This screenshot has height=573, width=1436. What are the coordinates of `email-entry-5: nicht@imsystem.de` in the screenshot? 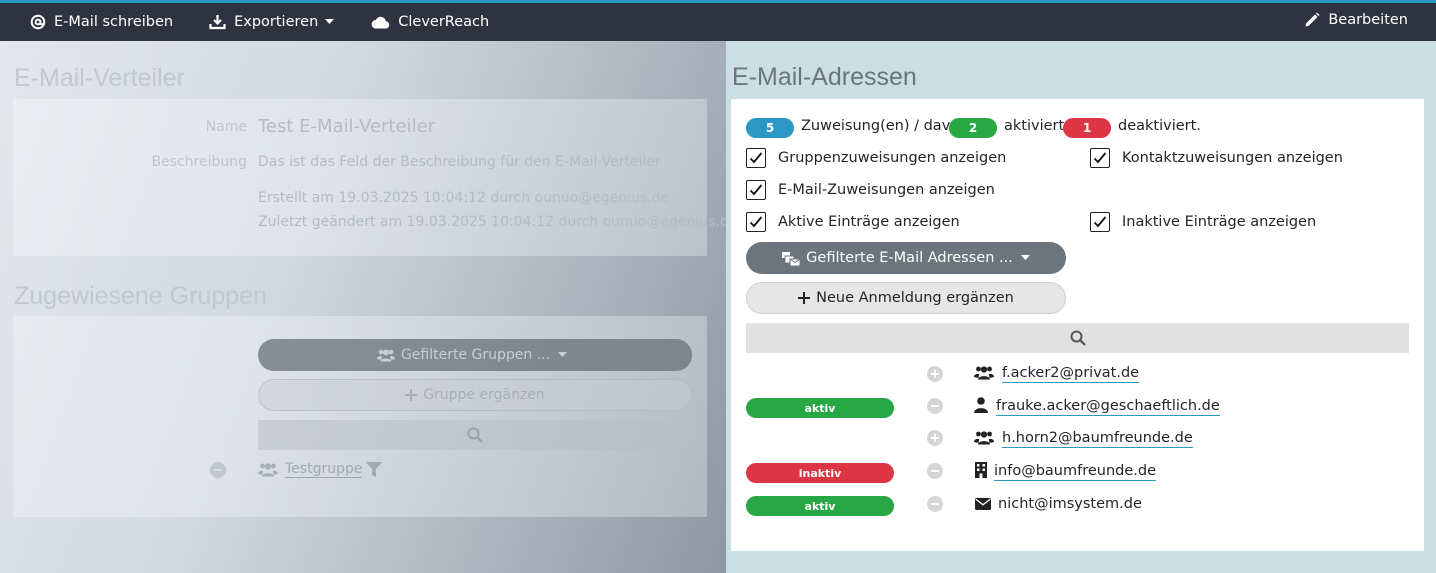 It's located at (1070, 504).